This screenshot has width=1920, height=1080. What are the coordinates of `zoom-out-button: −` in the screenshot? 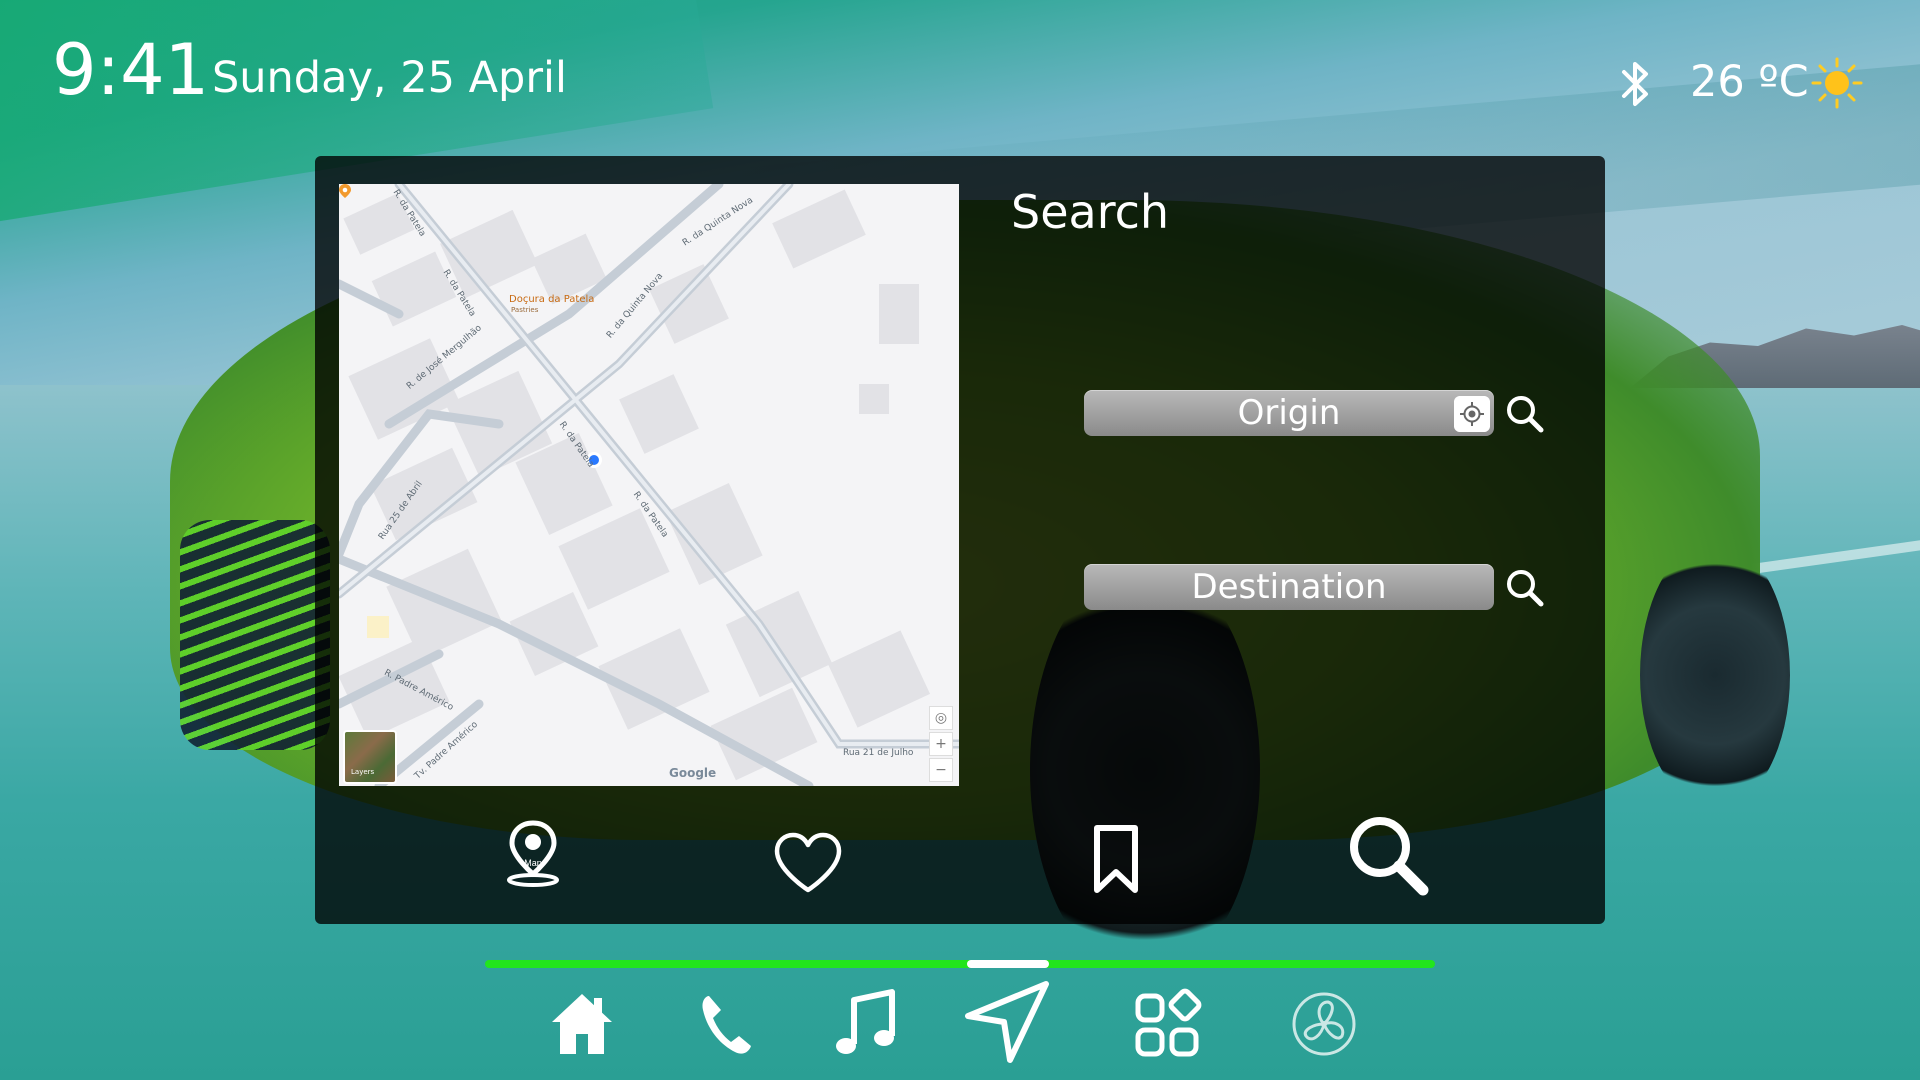 It's located at (941, 770).